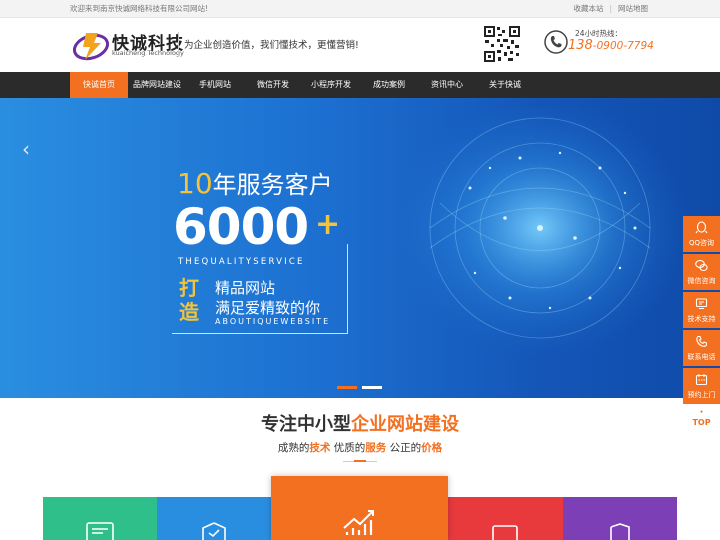 The image size is (720, 540). I want to click on nav-item-brand-website: 品牌网站建设, so click(157, 85).